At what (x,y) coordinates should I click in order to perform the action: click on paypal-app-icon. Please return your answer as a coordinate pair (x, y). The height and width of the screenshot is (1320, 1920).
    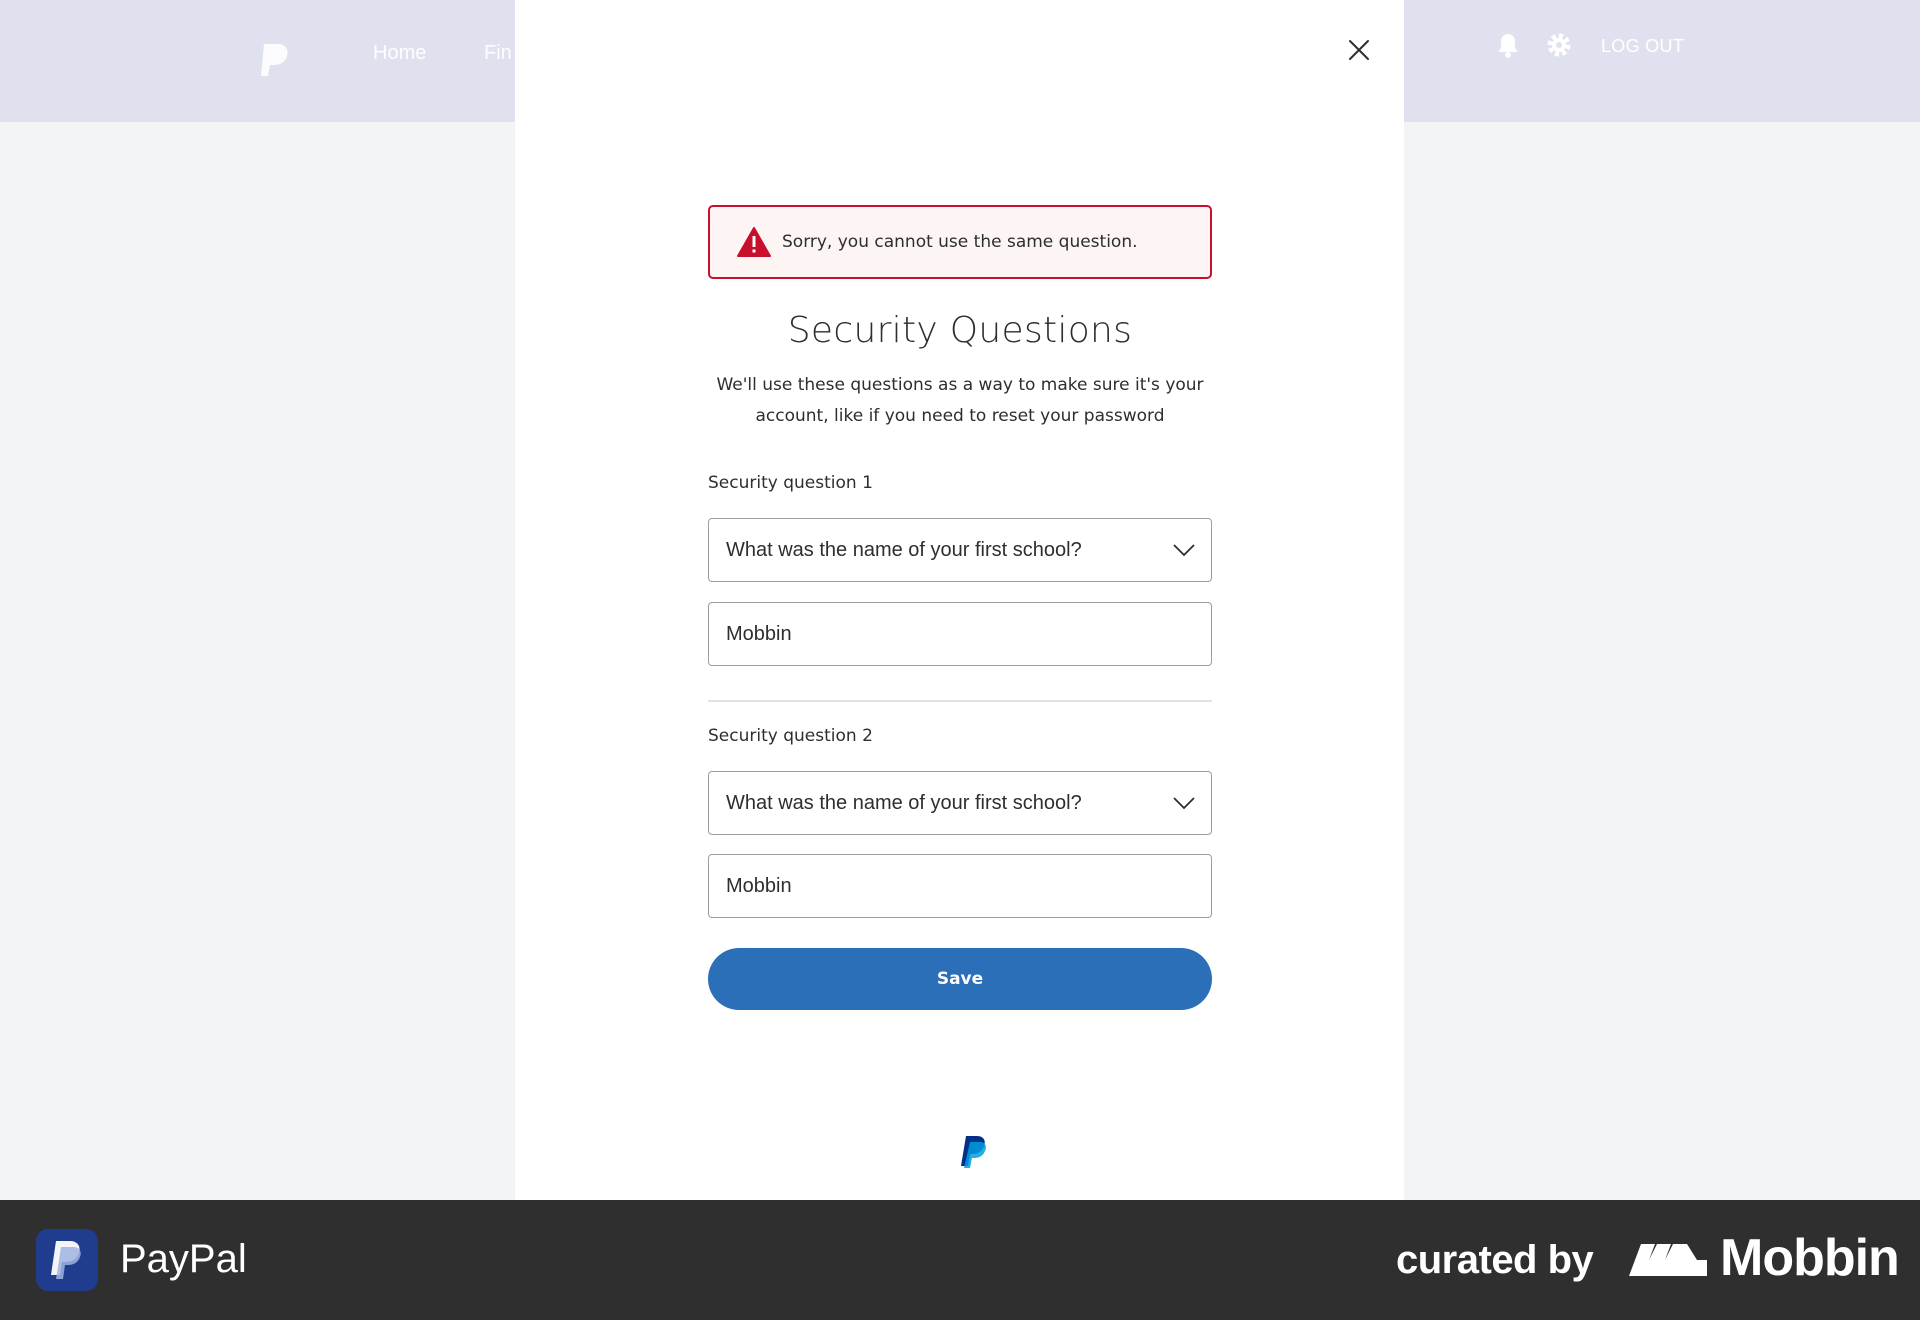
    Looking at the image, I should click on (67, 1260).